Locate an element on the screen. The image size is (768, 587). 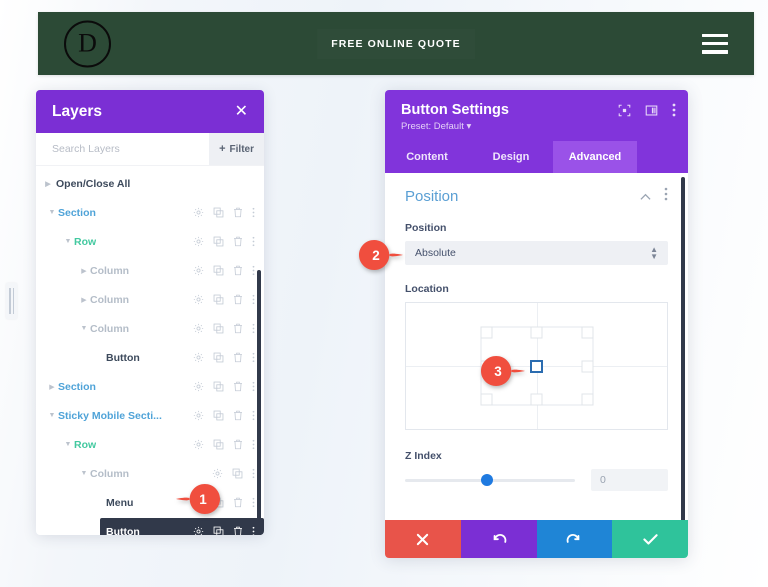
panel-layout-icon is located at coordinates (651, 110).